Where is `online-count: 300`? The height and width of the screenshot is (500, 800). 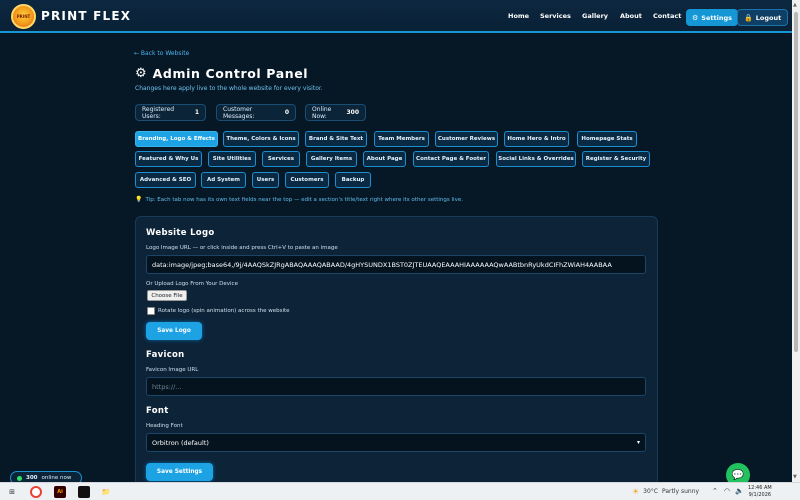 online-count: 300 is located at coordinates (32, 478).